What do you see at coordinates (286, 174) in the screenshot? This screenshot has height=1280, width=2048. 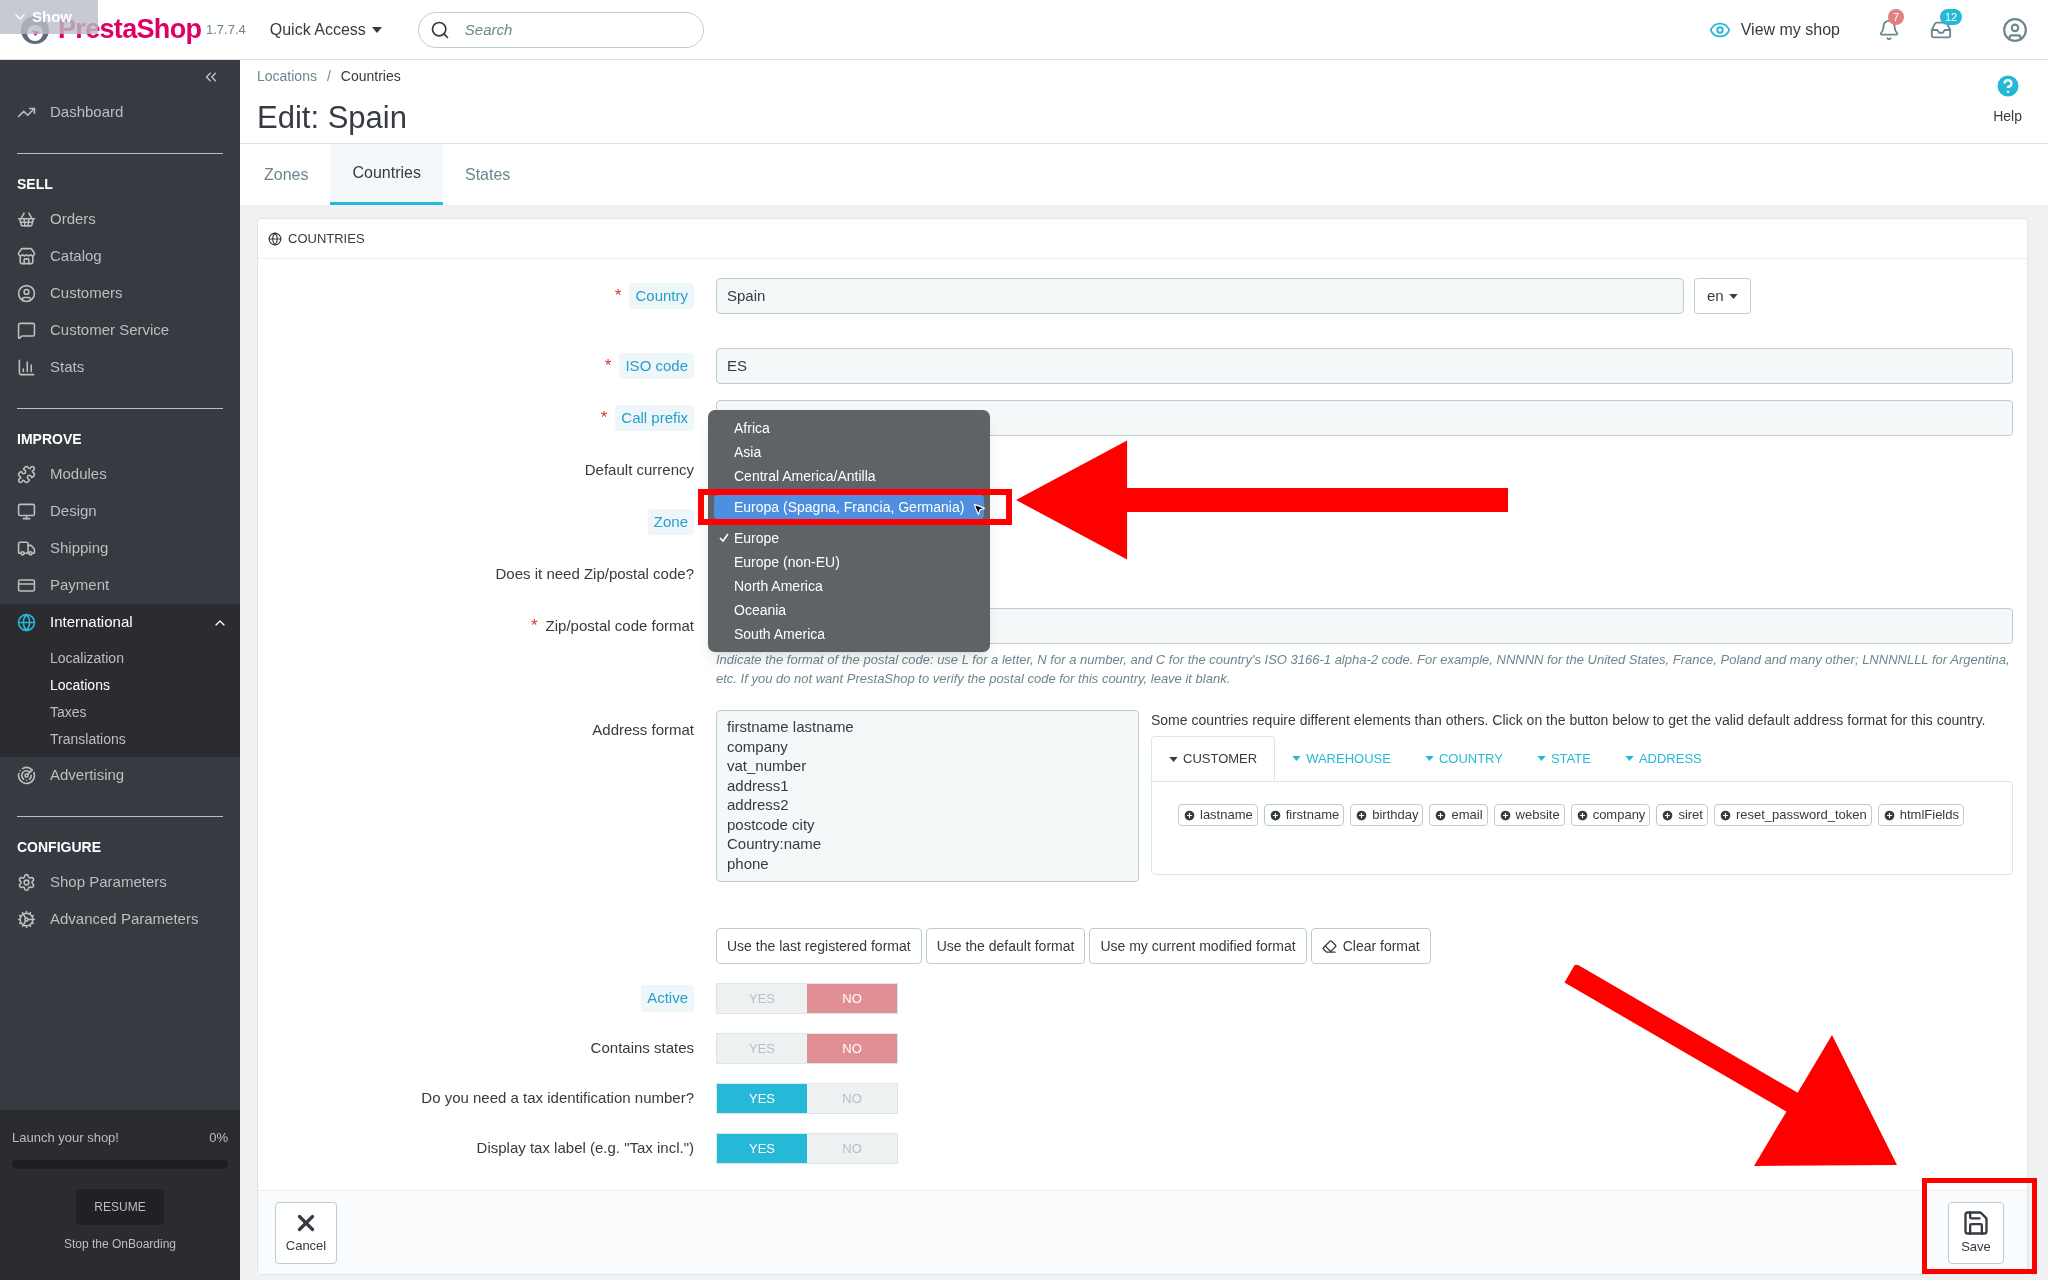 I see `page-tab: Zones` at bounding box center [286, 174].